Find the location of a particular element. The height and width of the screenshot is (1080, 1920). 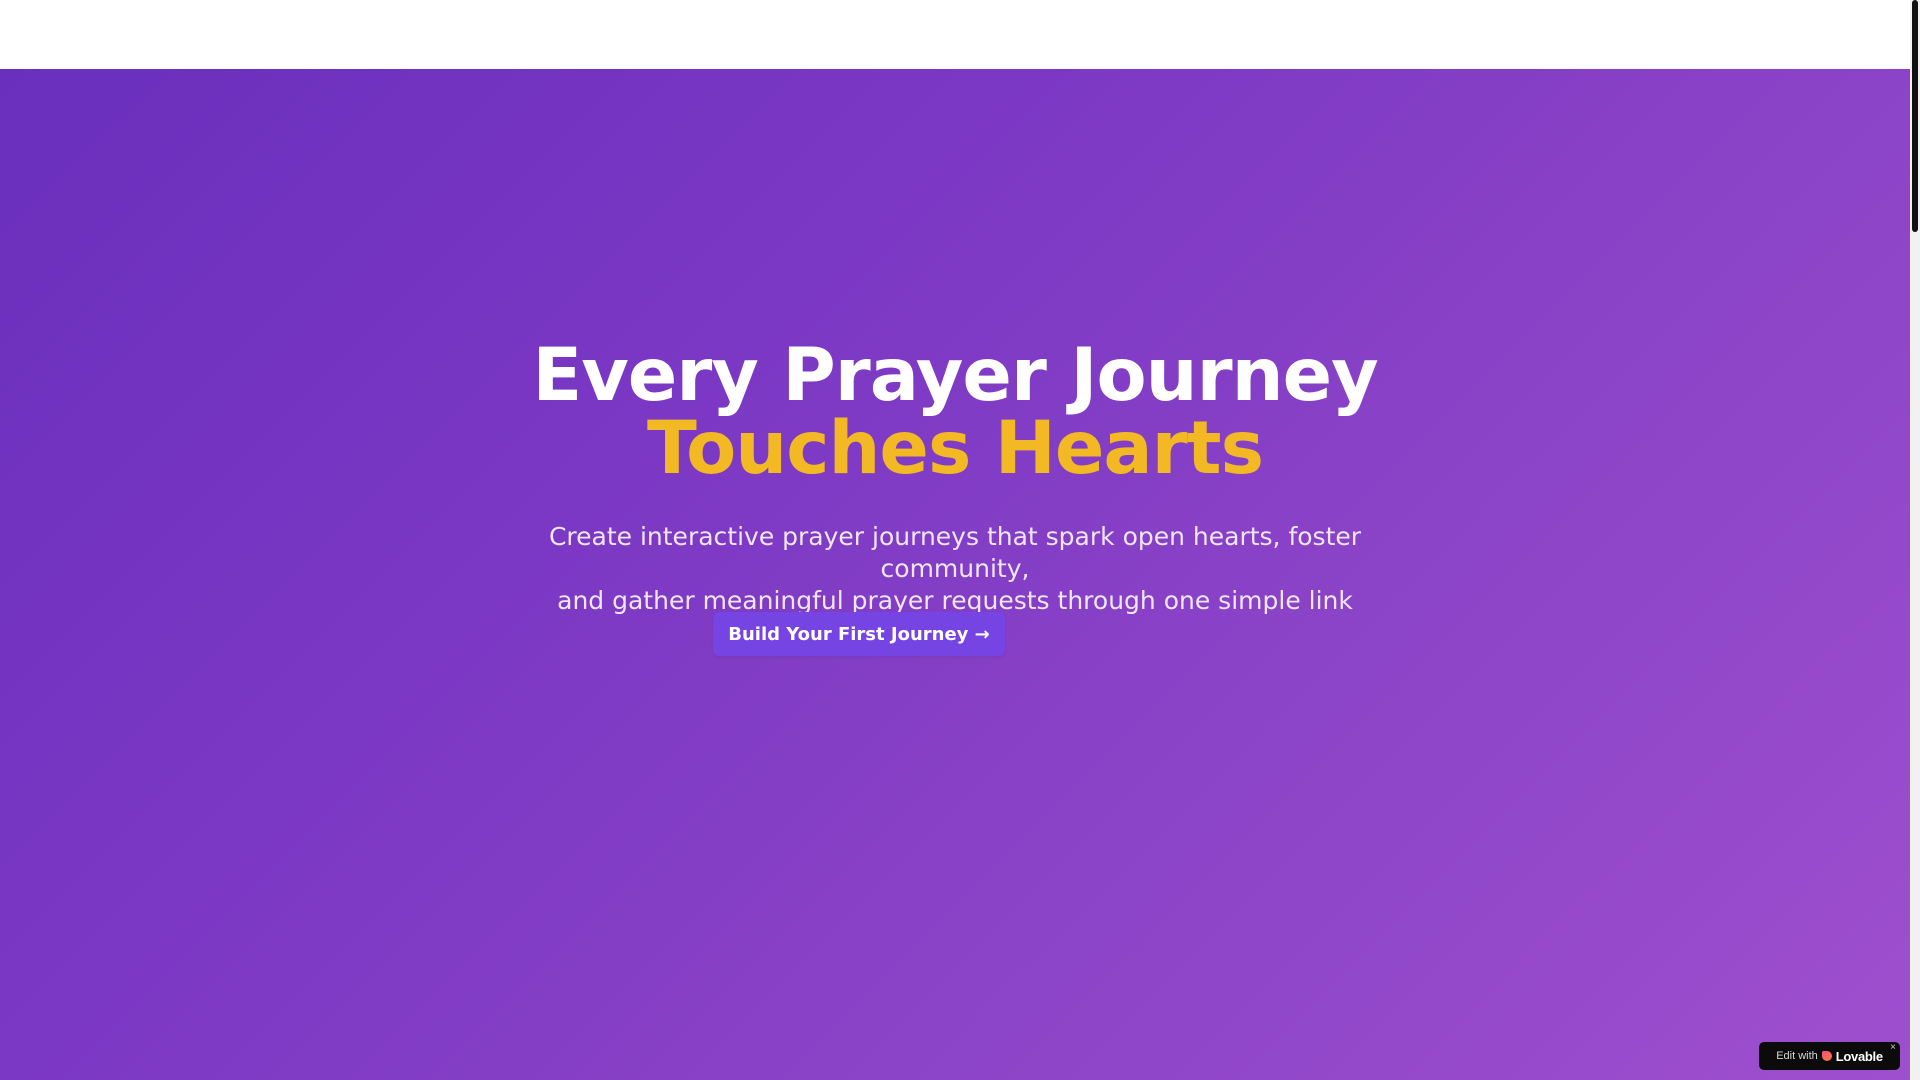

top-navigation-bar is located at coordinates (955, 34).